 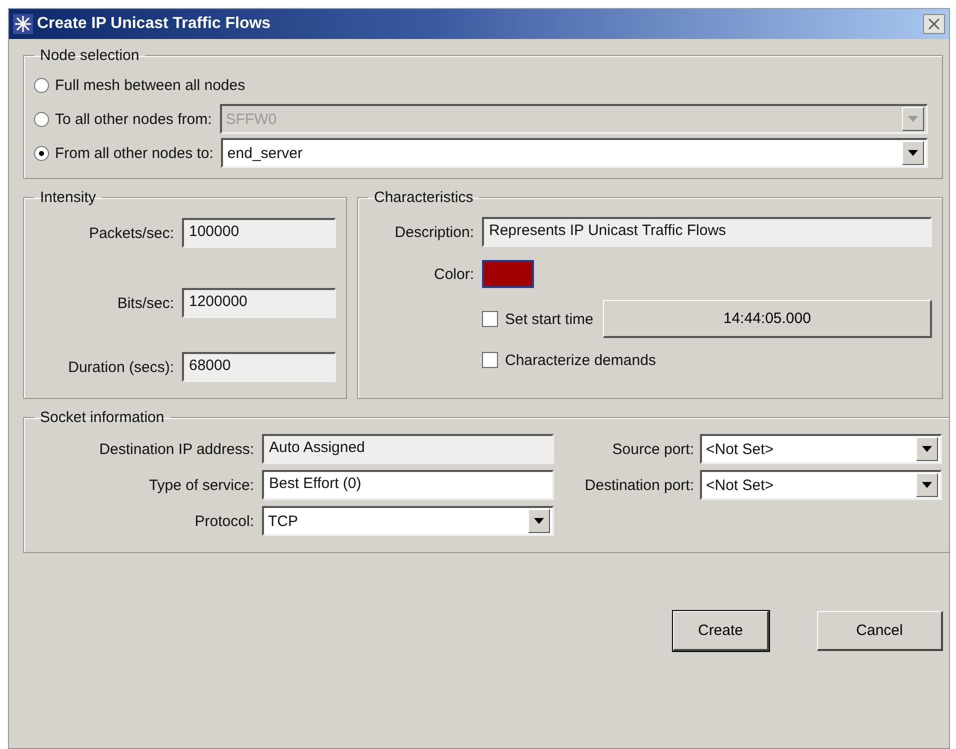 I want to click on field-label: Type of service:, so click(x=201, y=485).